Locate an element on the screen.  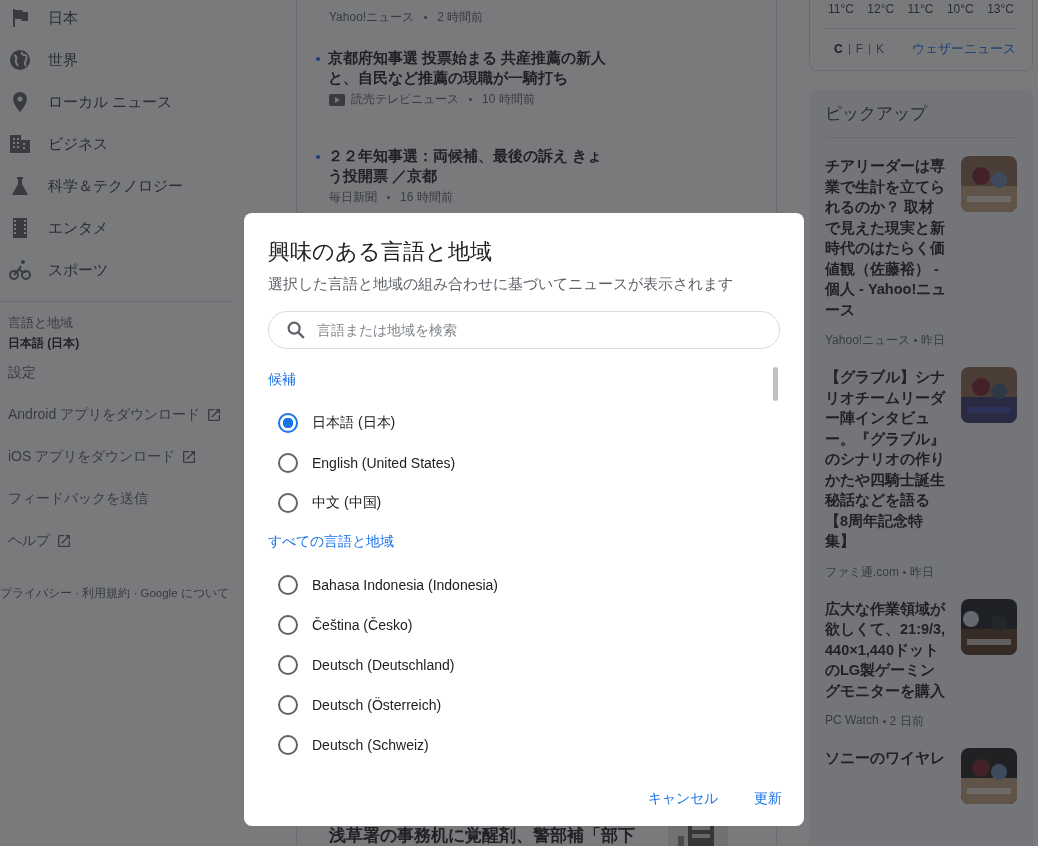
article-title: 京都府知事選 投票始まる 共産推薦の新人と、自民など推薦の現職が一騎打ち is located at coordinates (468, 68).